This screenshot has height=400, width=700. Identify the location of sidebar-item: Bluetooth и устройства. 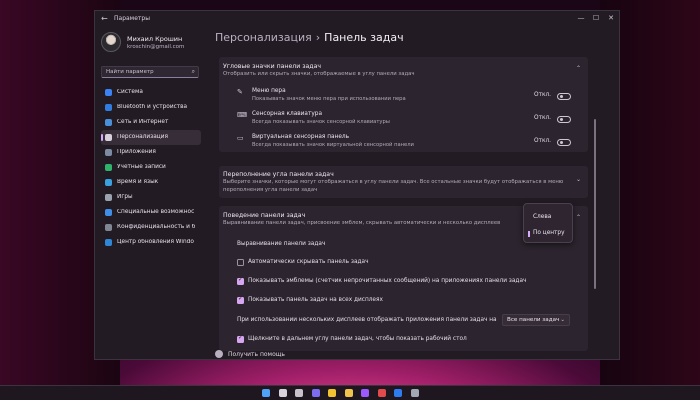
(151, 107).